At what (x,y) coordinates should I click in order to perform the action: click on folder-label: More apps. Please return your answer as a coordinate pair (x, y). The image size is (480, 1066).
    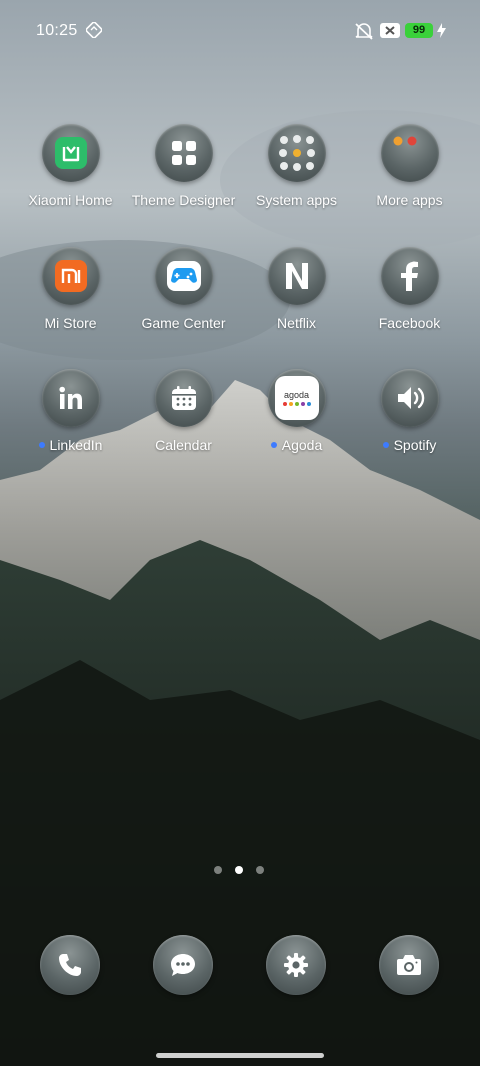
    Looking at the image, I should click on (409, 200).